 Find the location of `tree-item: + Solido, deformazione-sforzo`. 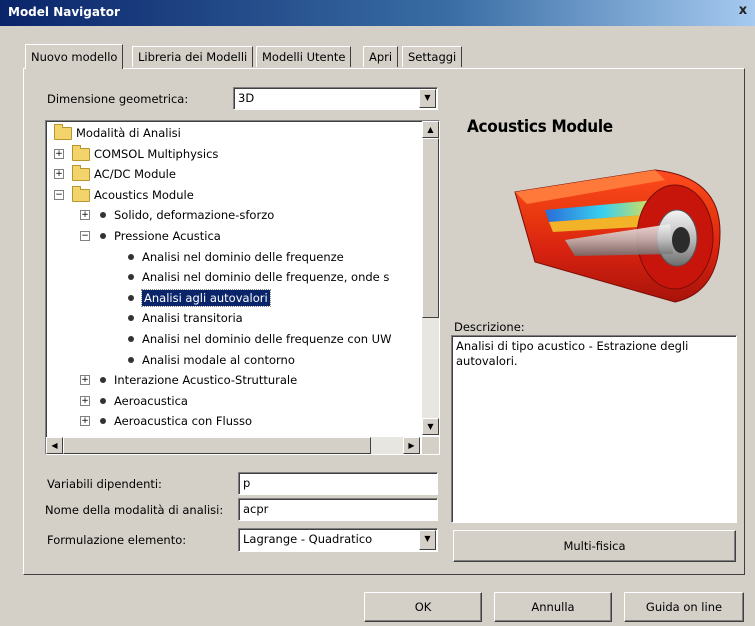

tree-item: + Solido, deformazione-sforzo is located at coordinates (232, 215).